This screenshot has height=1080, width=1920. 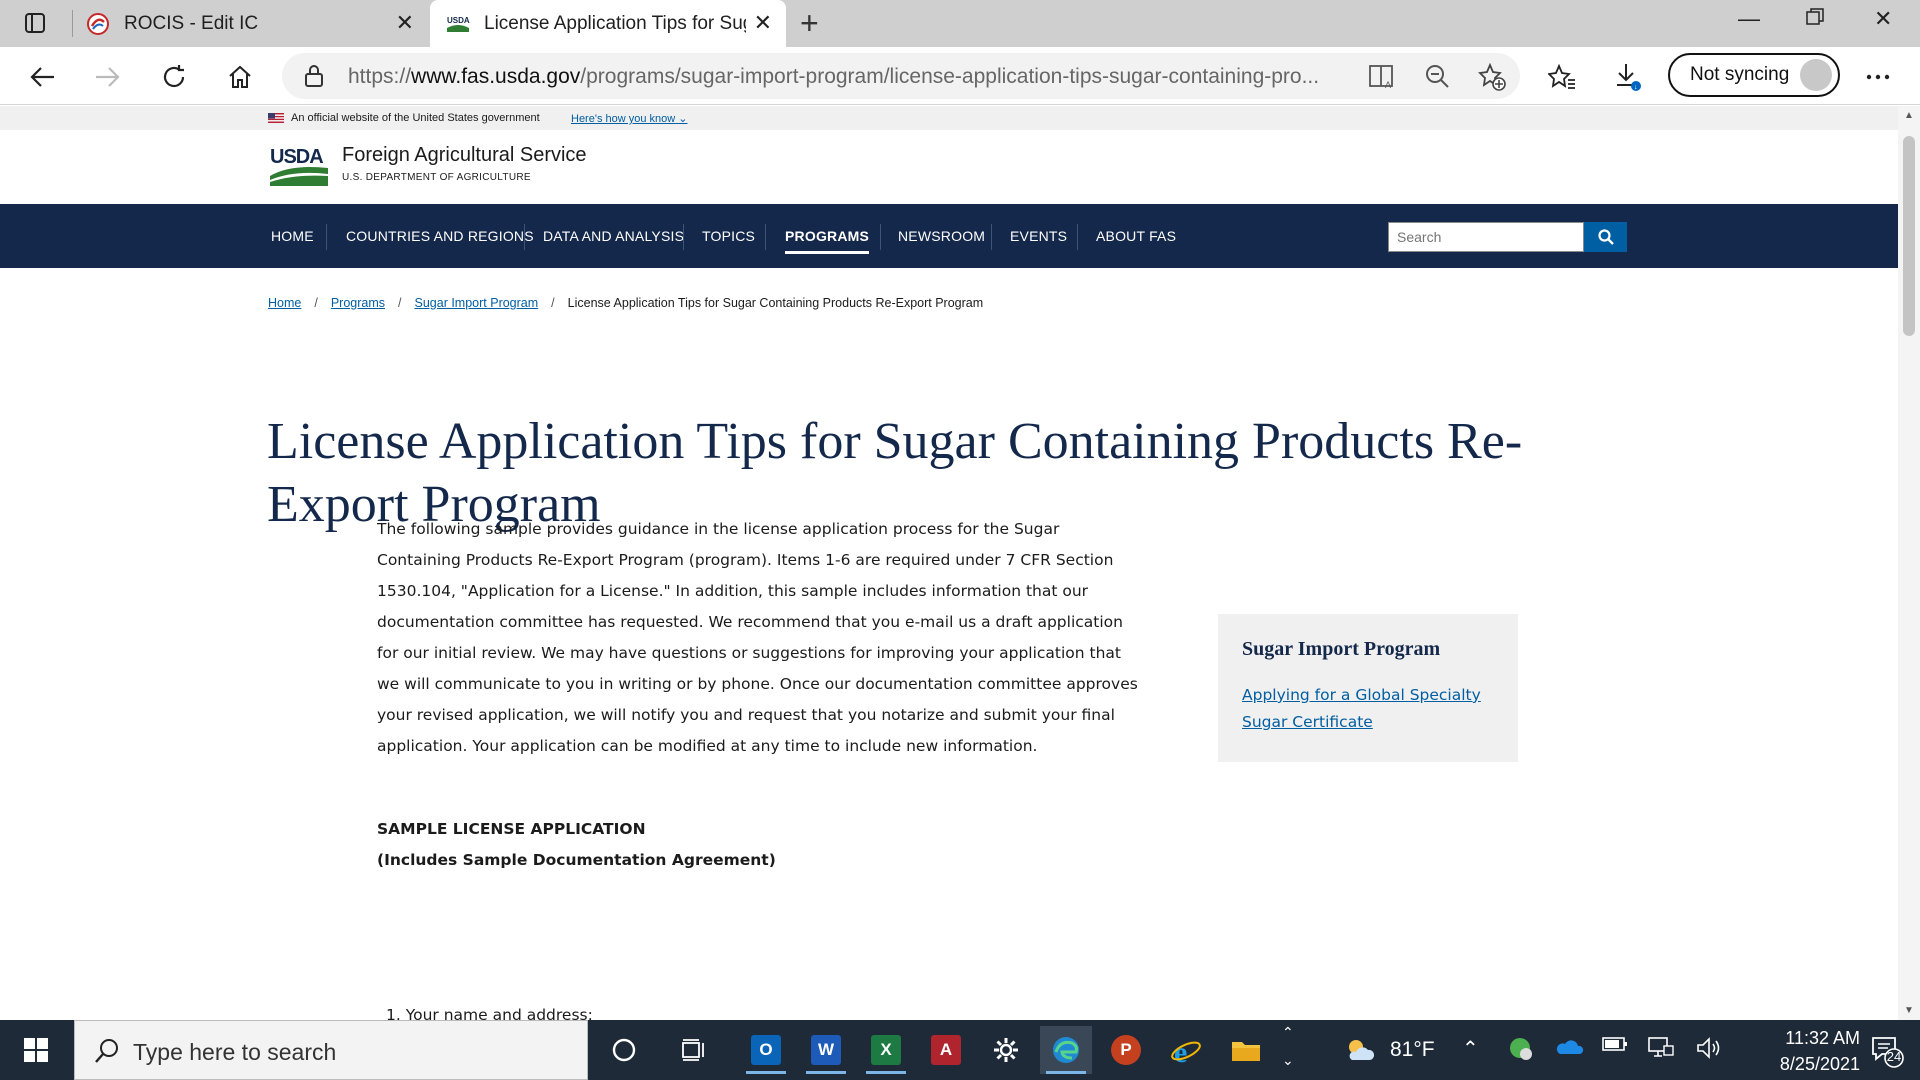 I want to click on home-icon, so click(x=240, y=77).